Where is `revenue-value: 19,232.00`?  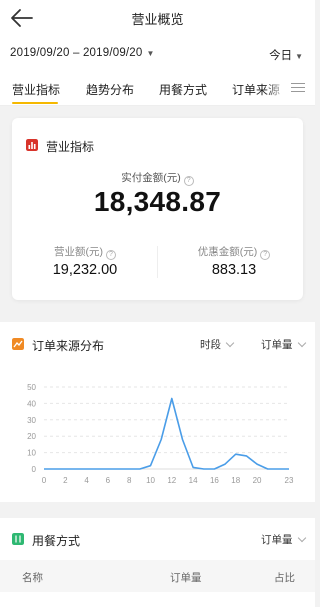 revenue-value: 19,232.00 is located at coordinates (85, 270).